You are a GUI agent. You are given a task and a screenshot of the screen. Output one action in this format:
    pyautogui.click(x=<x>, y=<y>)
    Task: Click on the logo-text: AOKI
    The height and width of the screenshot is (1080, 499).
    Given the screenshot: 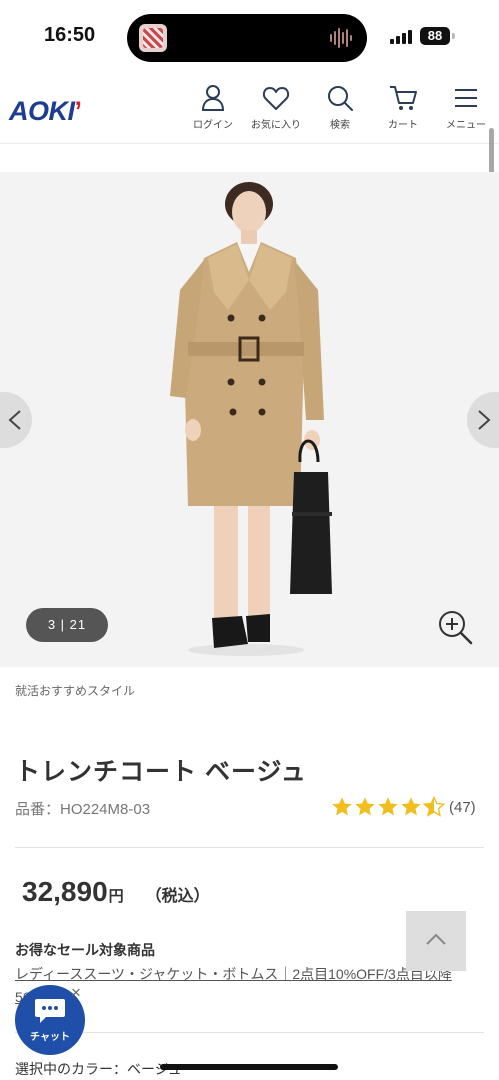 What is the action you would take?
    pyautogui.click(x=42, y=111)
    